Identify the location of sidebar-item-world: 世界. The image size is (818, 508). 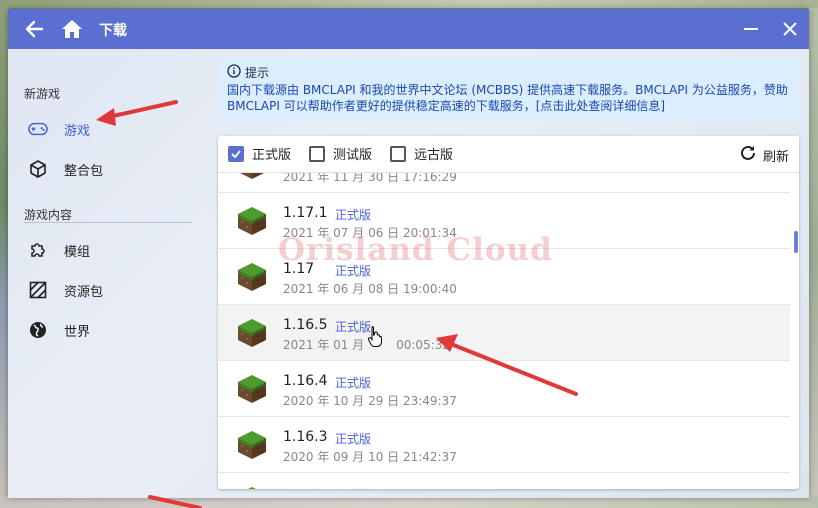
(108, 330).